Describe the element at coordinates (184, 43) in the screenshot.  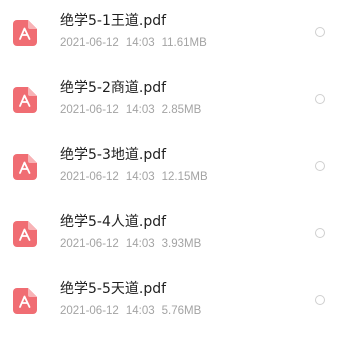
I see `file-size: 11.61MB` at that location.